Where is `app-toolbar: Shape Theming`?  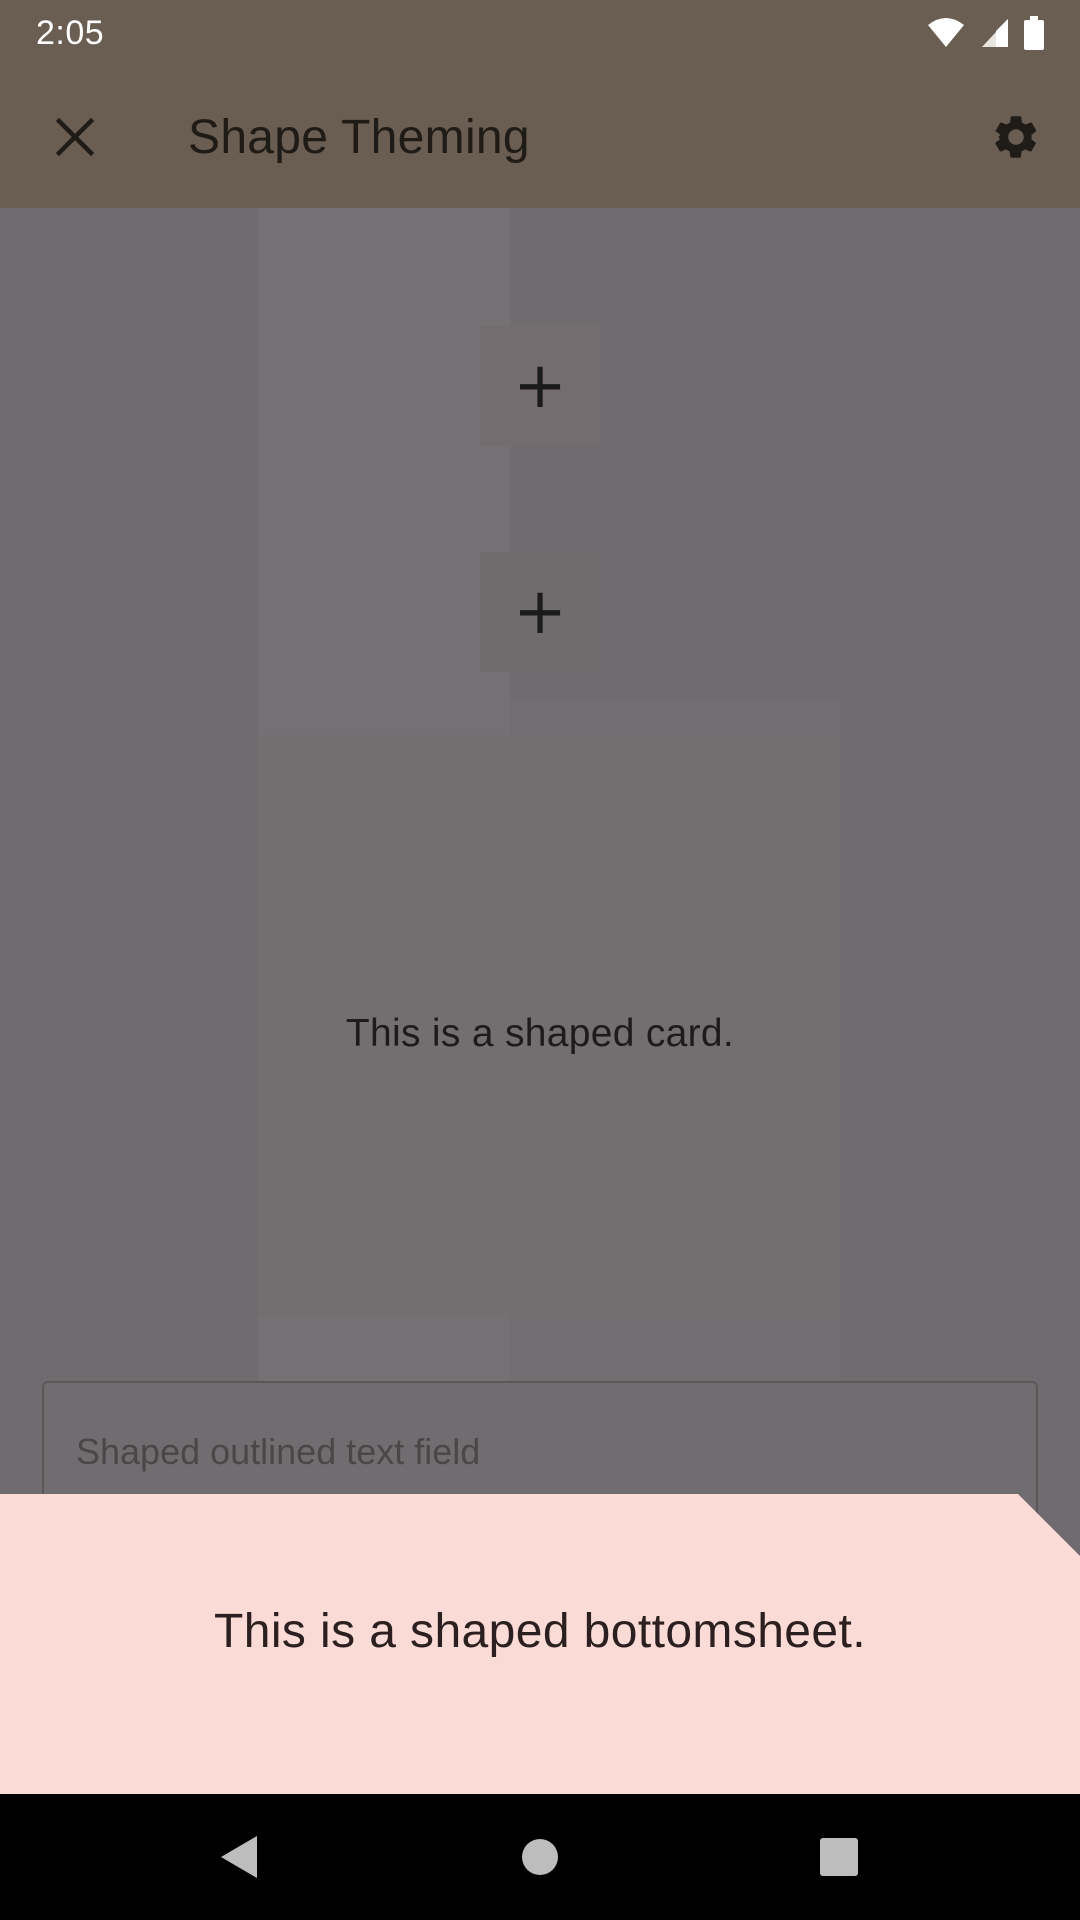 app-toolbar: Shape Theming is located at coordinates (540, 137).